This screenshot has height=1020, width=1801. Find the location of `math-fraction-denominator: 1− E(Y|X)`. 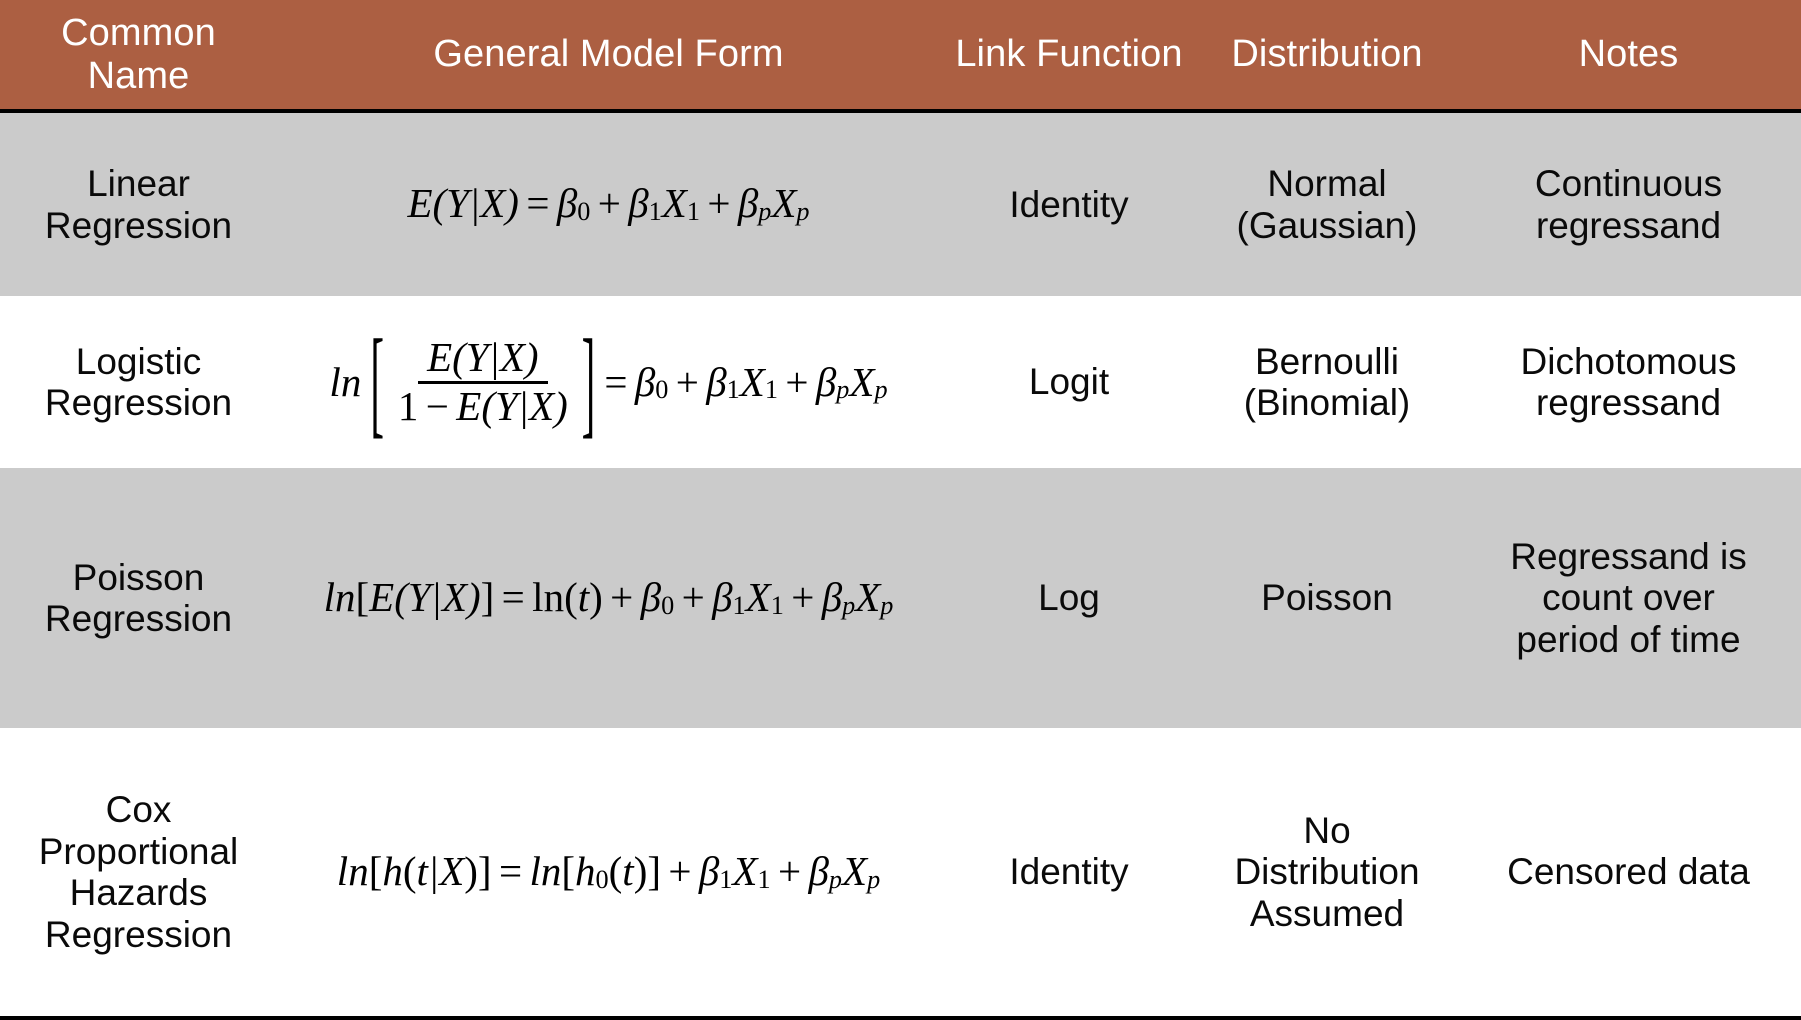

math-fraction-denominator: 1− E(Y|X) is located at coordinates (483, 406).